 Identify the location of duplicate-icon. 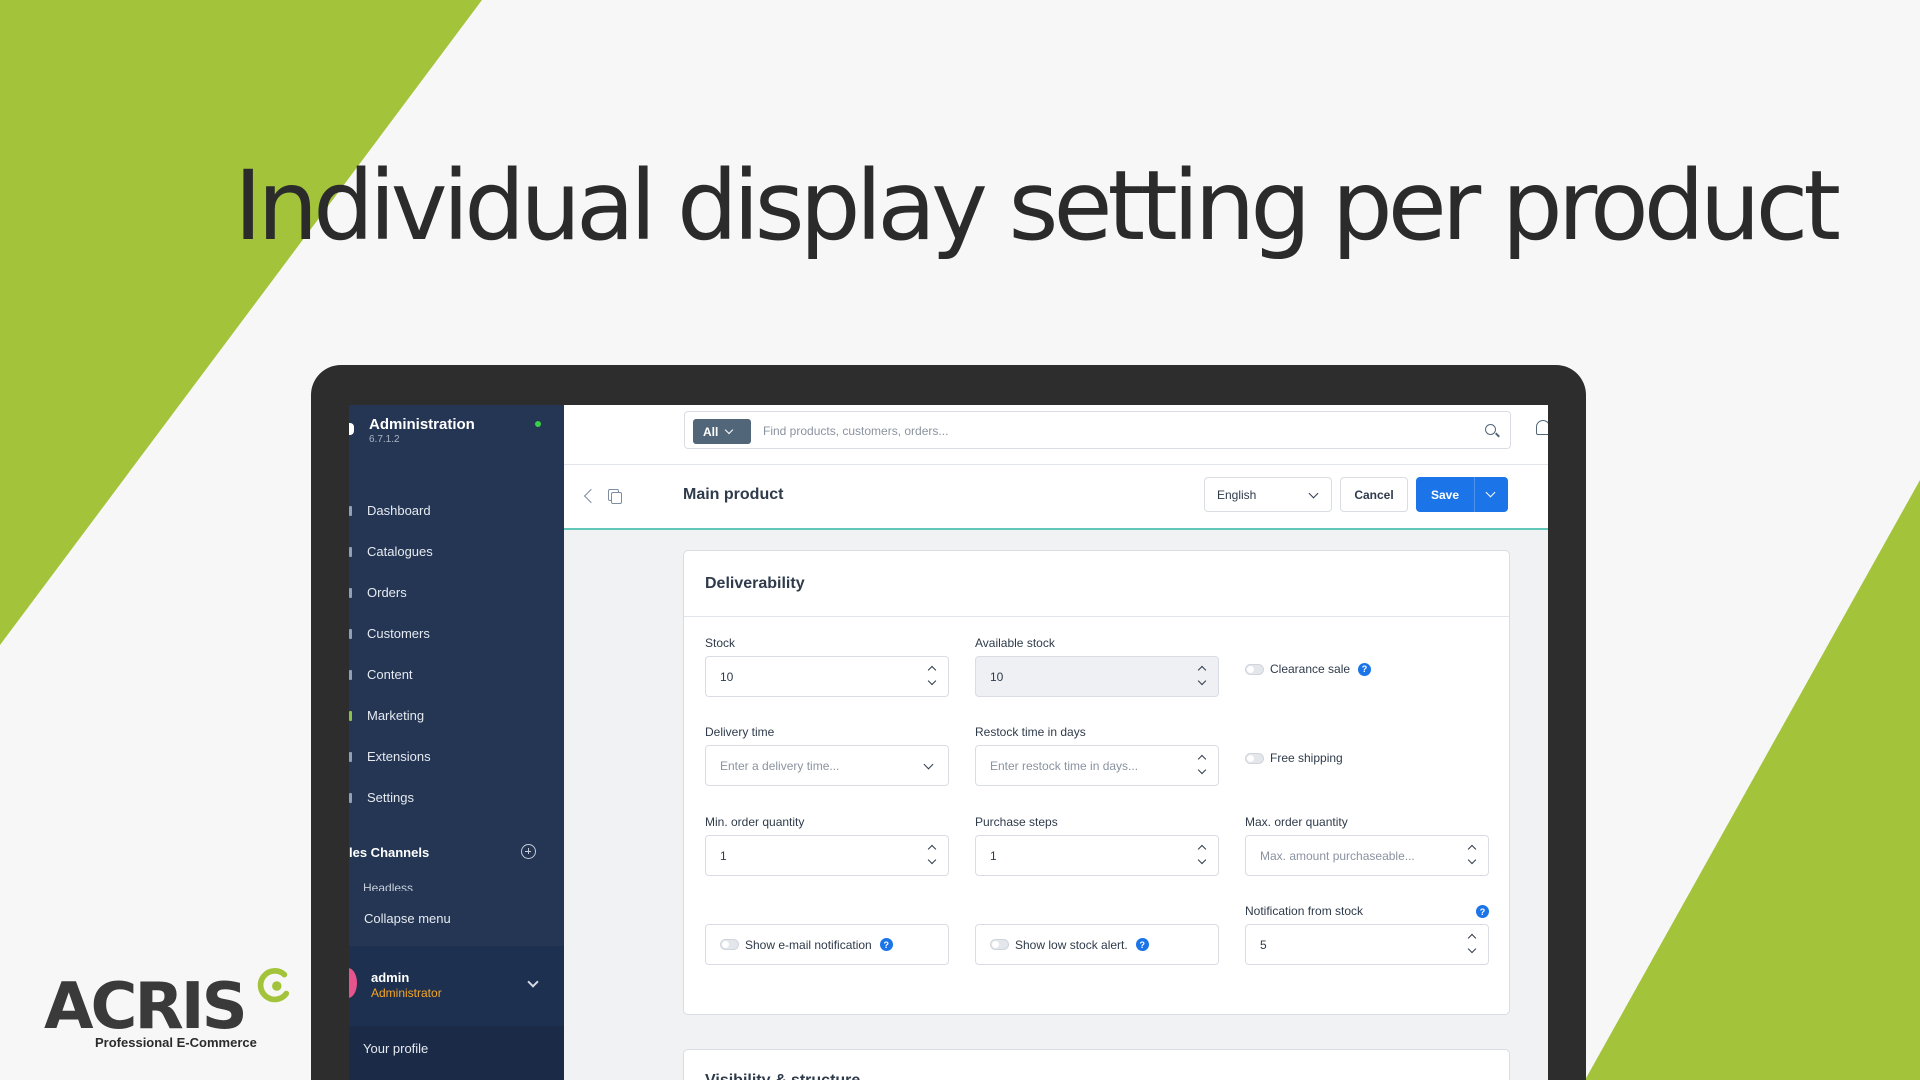
(615, 496).